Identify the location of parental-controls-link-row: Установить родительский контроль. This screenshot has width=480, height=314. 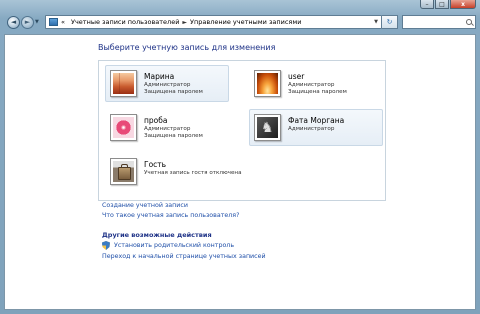
(168, 245).